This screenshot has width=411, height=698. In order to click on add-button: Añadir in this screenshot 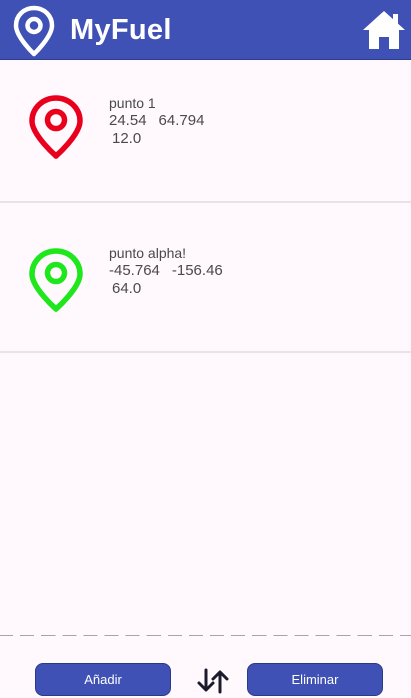, I will do `click(103, 679)`.